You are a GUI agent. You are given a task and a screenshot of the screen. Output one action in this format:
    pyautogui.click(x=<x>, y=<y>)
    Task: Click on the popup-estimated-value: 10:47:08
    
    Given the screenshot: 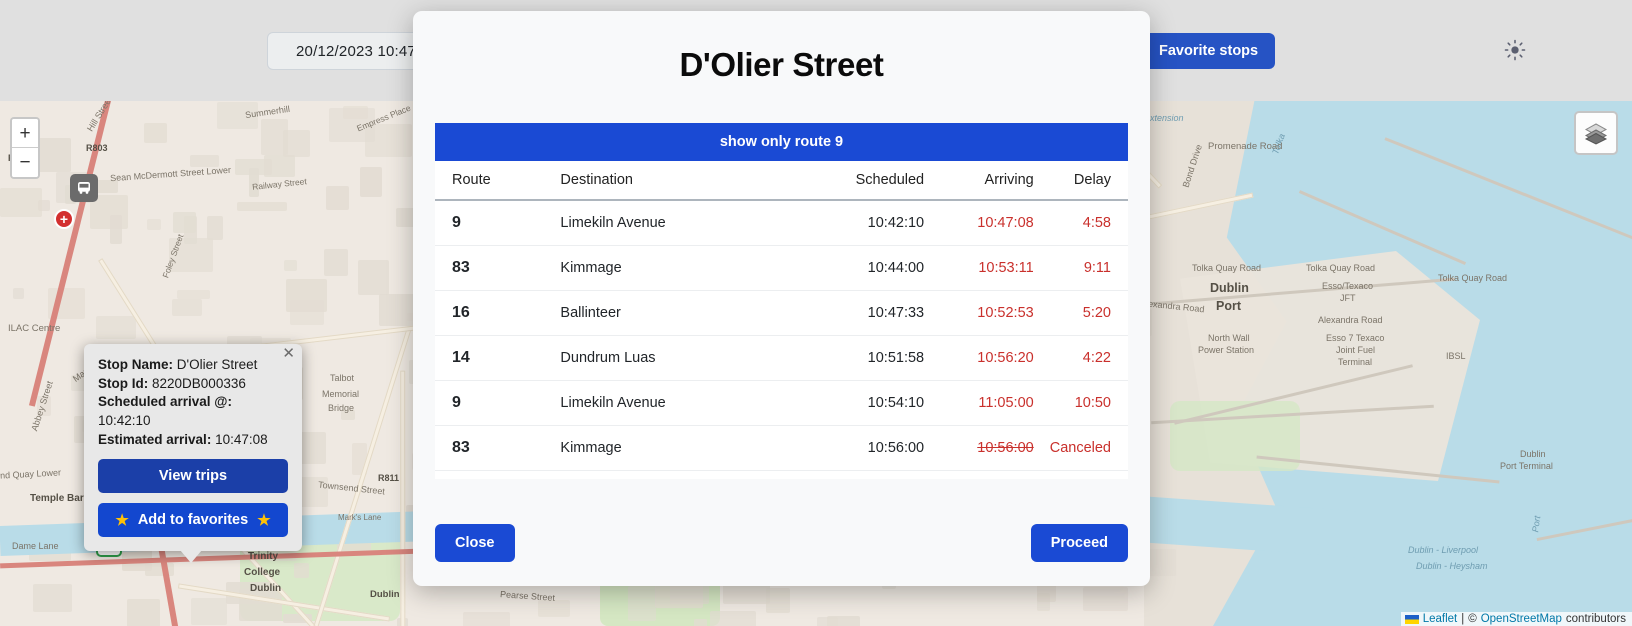 What is the action you would take?
    pyautogui.click(x=241, y=439)
    